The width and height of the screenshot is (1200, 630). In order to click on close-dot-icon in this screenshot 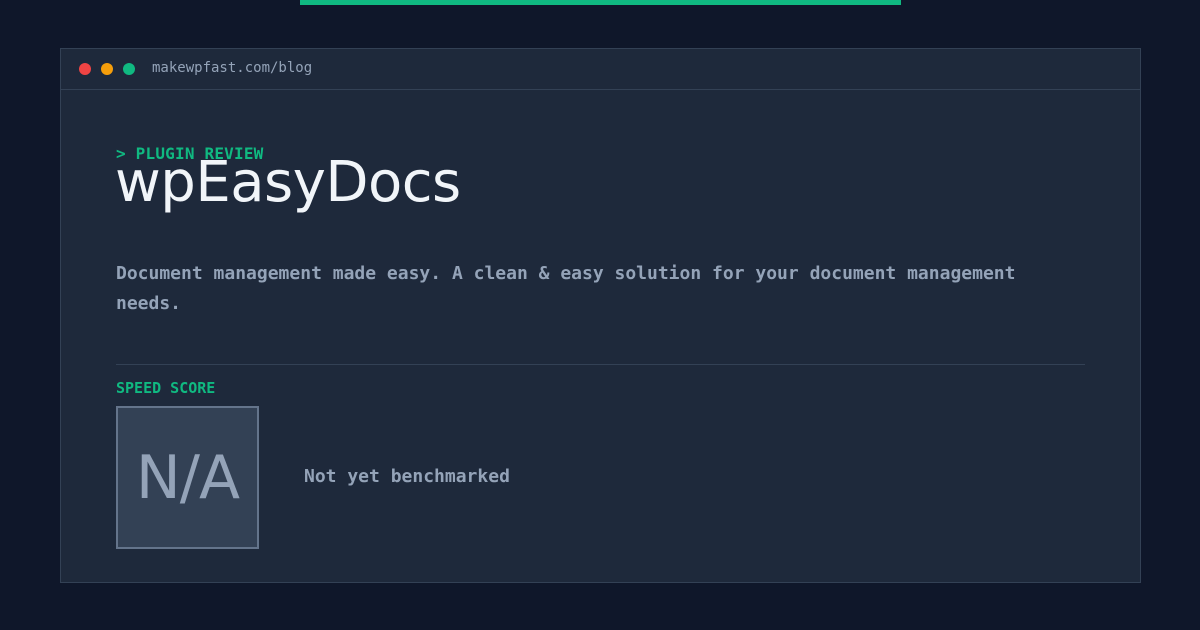, I will do `click(85, 69)`.